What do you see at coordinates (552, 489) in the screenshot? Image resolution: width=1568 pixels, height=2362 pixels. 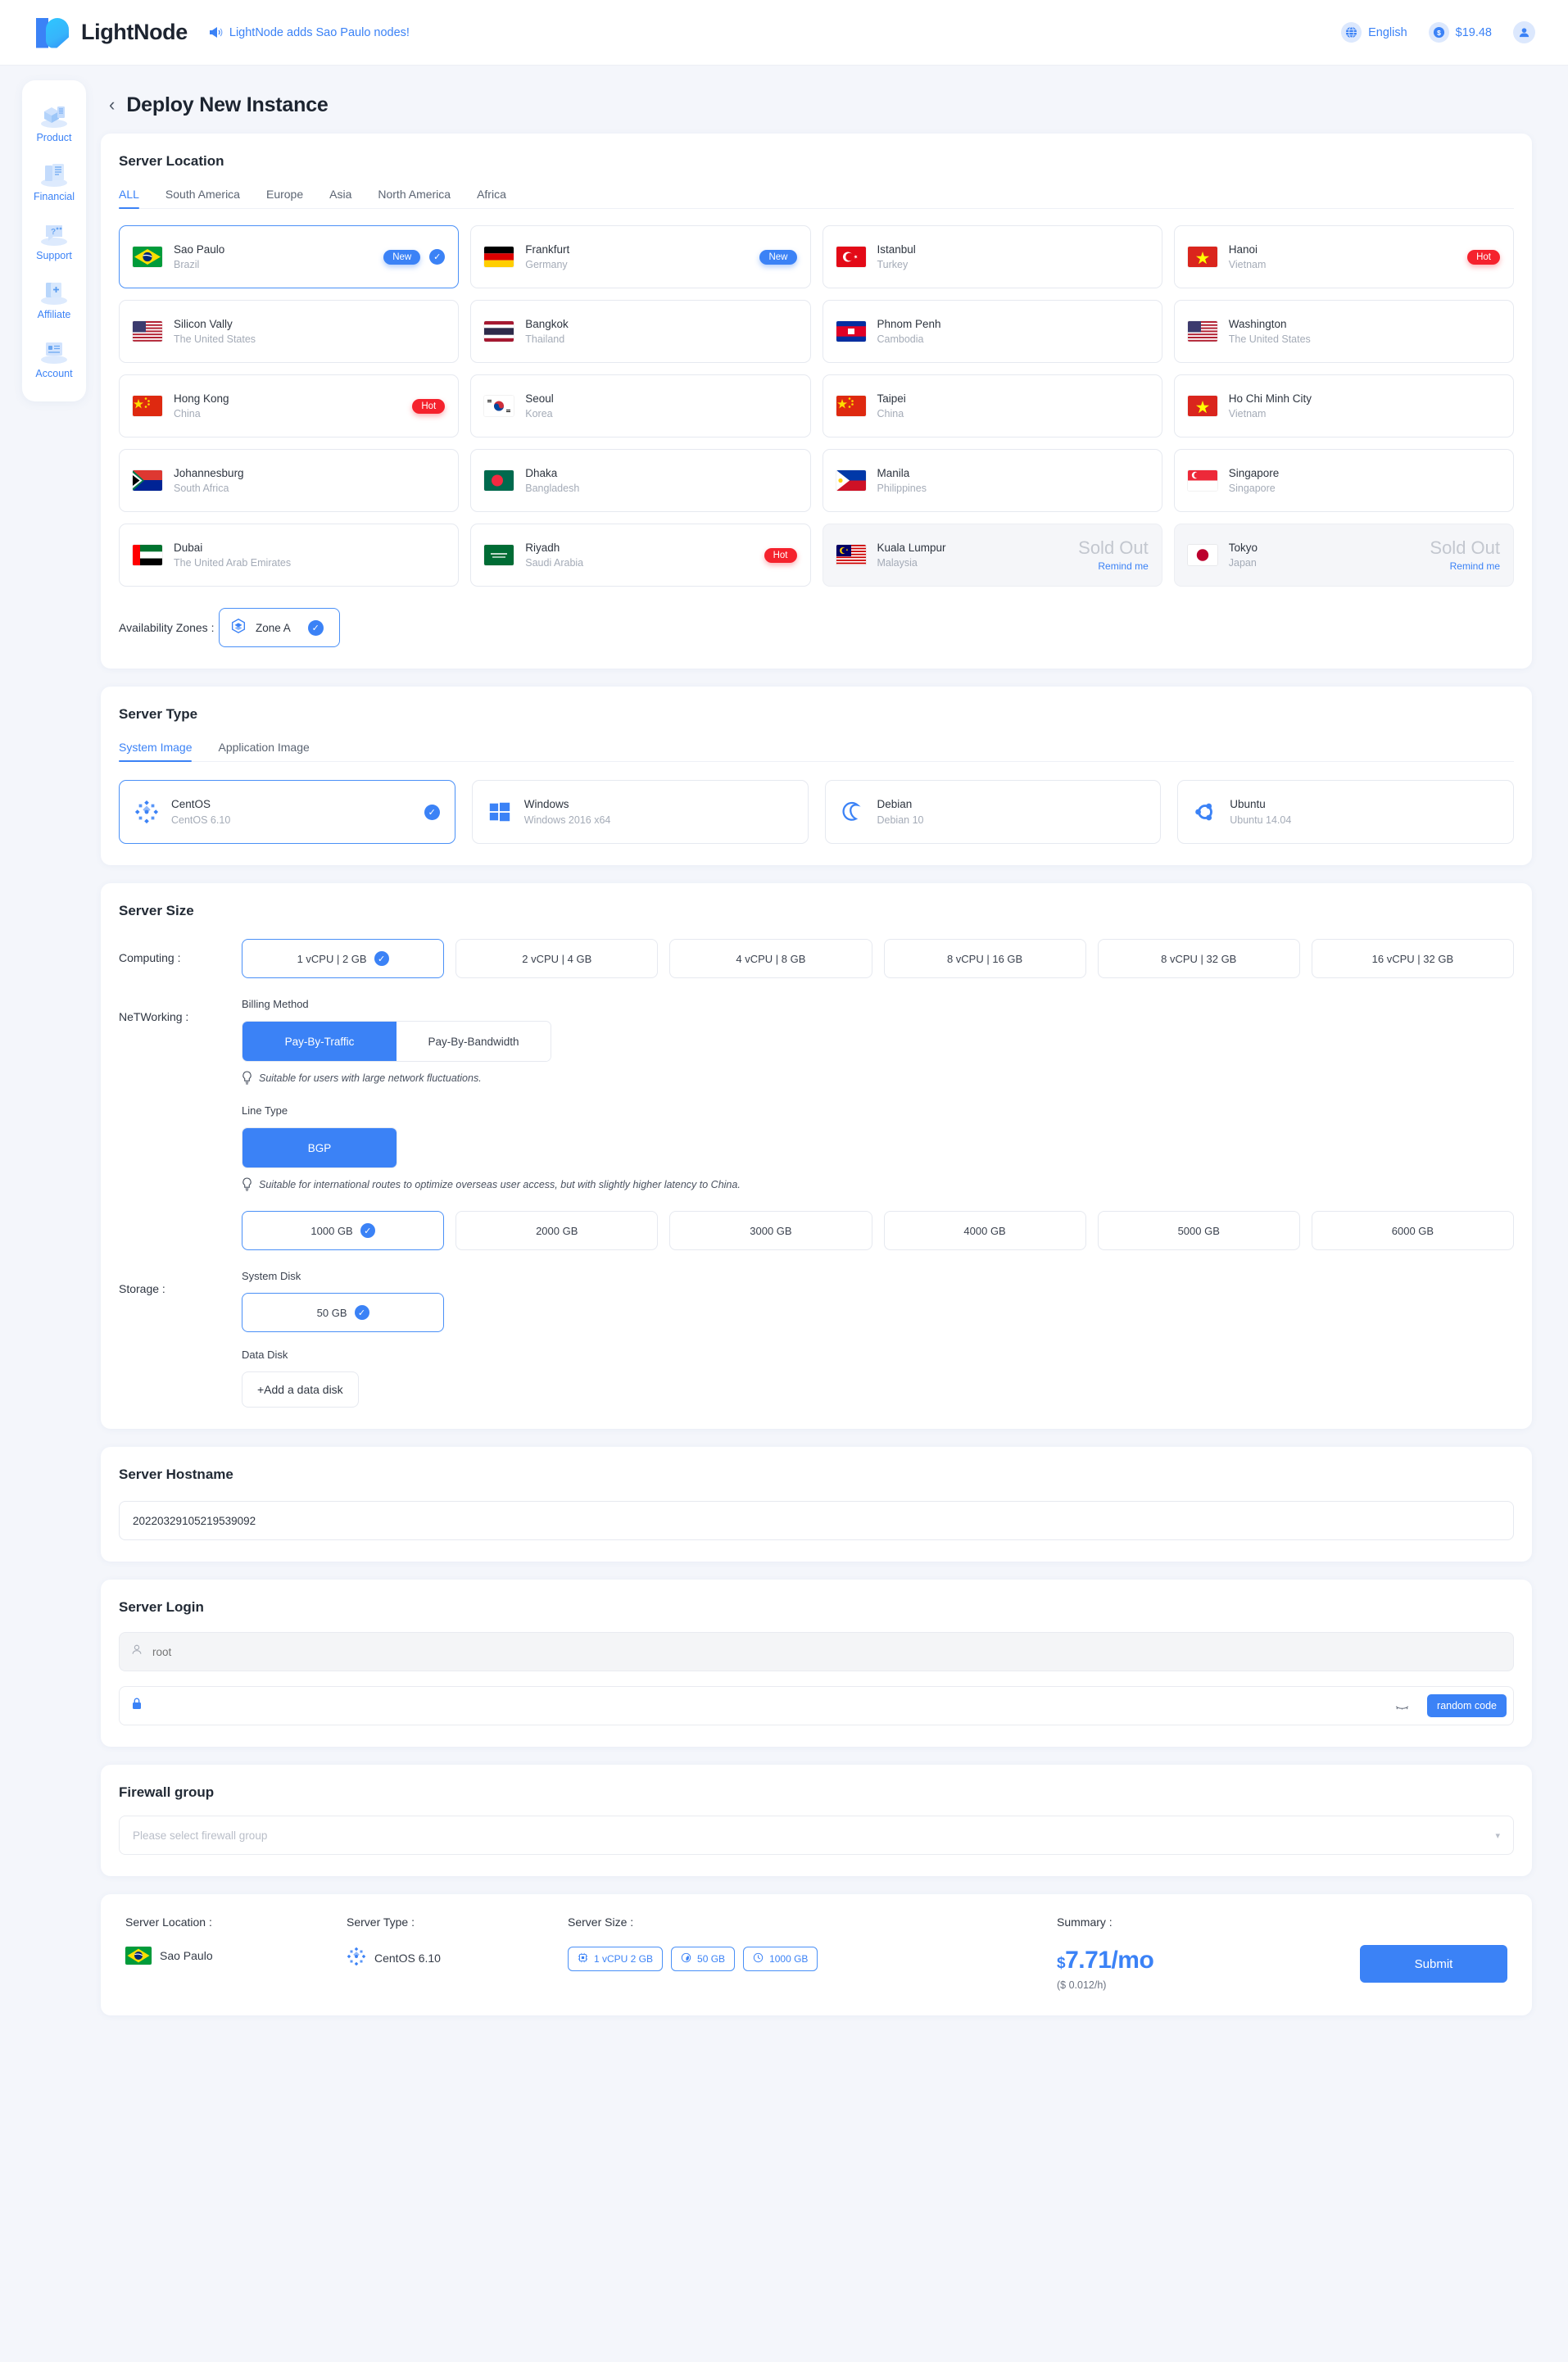 I see `location-country: Bangladesh` at bounding box center [552, 489].